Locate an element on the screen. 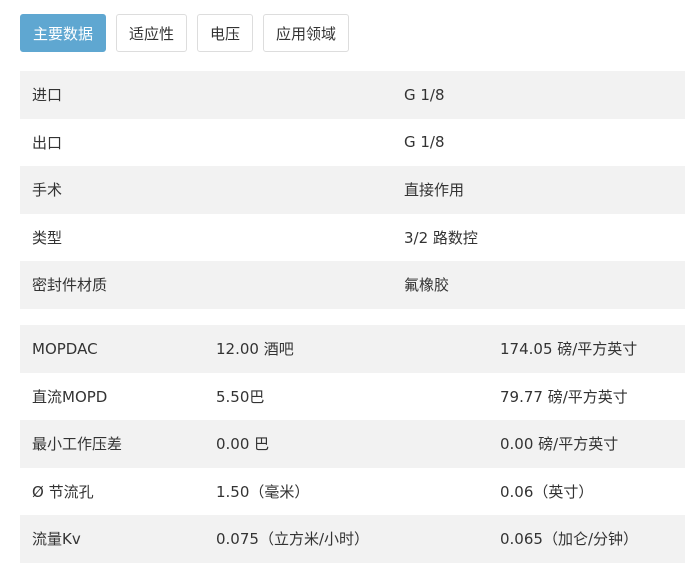 This screenshot has height=566, width=685. table-row: 最小工作压差 0.00 巴 0.00 磅/平方英寸 is located at coordinates (352, 444).